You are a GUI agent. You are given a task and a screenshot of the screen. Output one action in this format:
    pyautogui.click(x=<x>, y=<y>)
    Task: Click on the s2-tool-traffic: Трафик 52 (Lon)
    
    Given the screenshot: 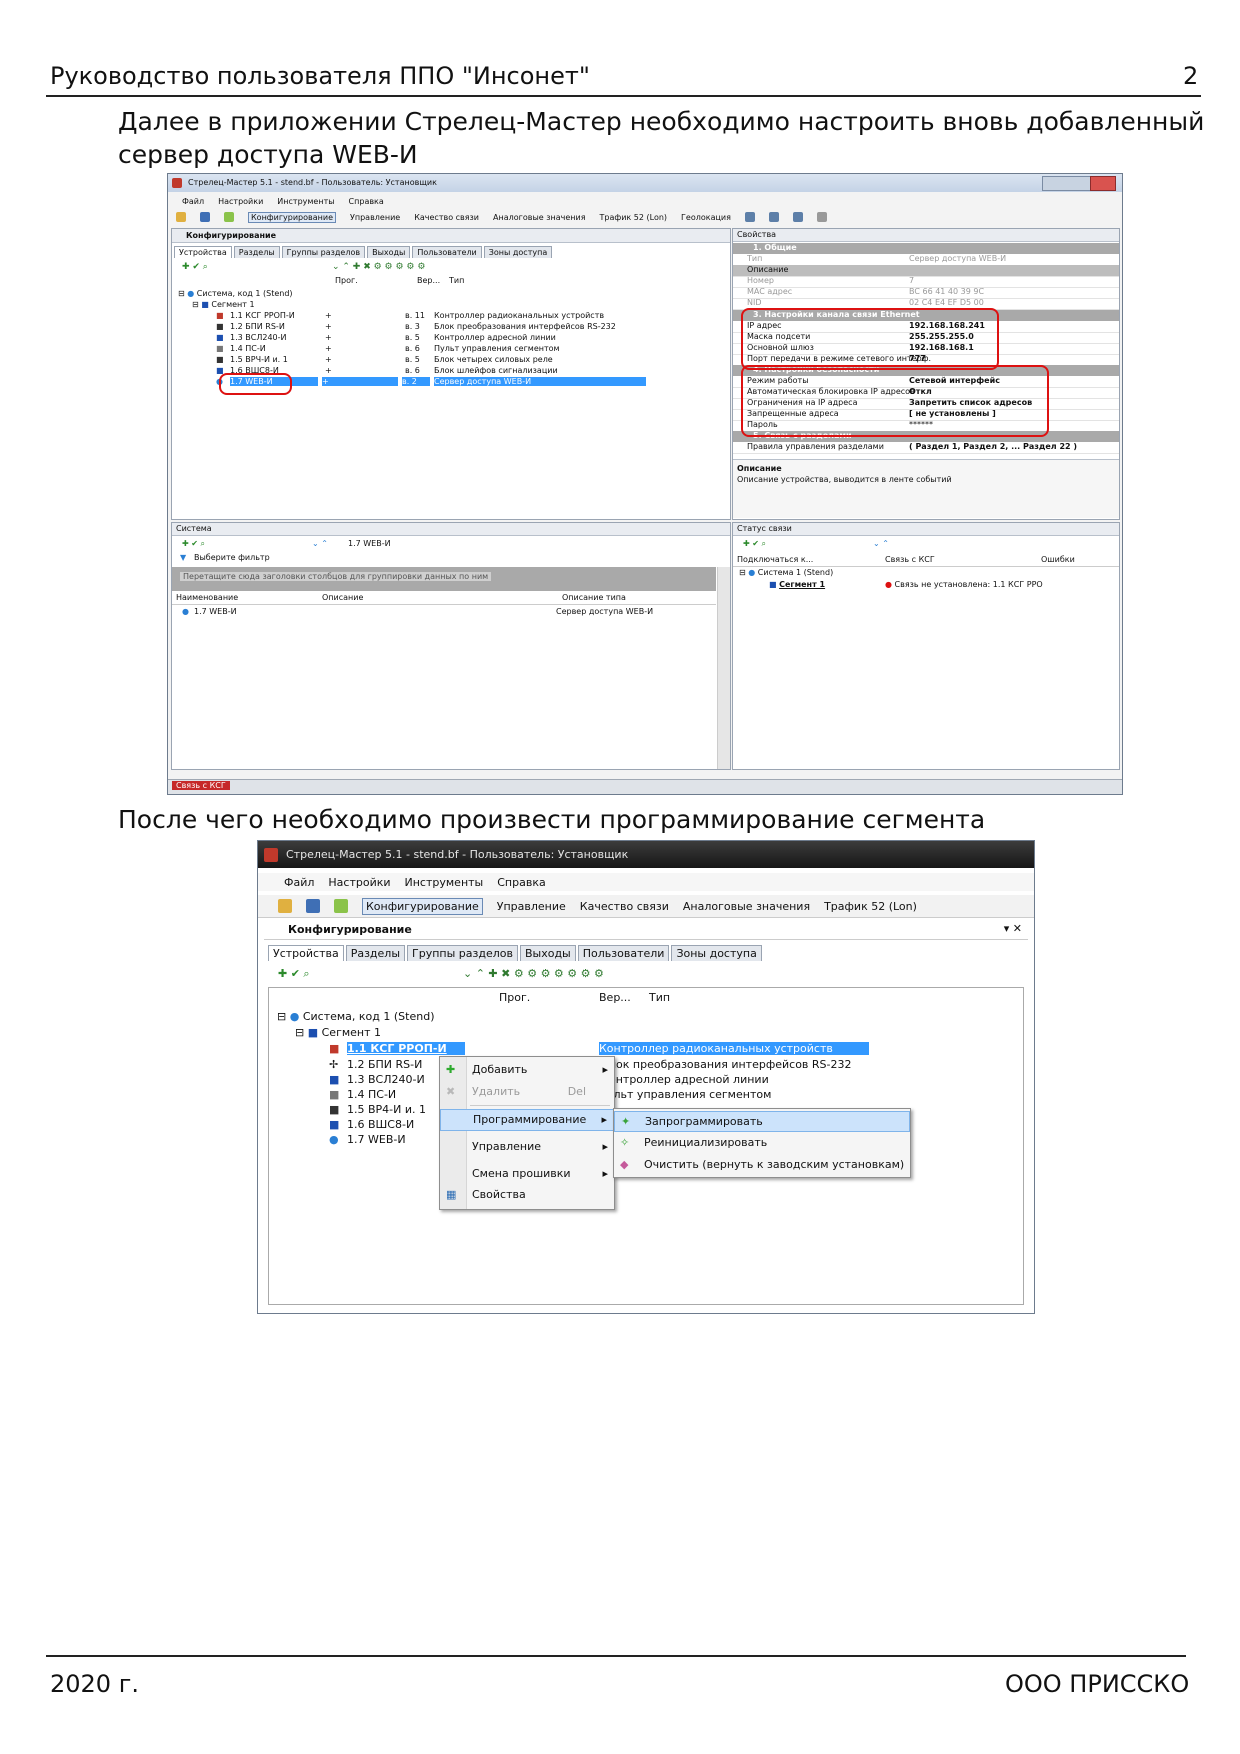 What is the action you would take?
    pyautogui.click(x=870, y=906)
    